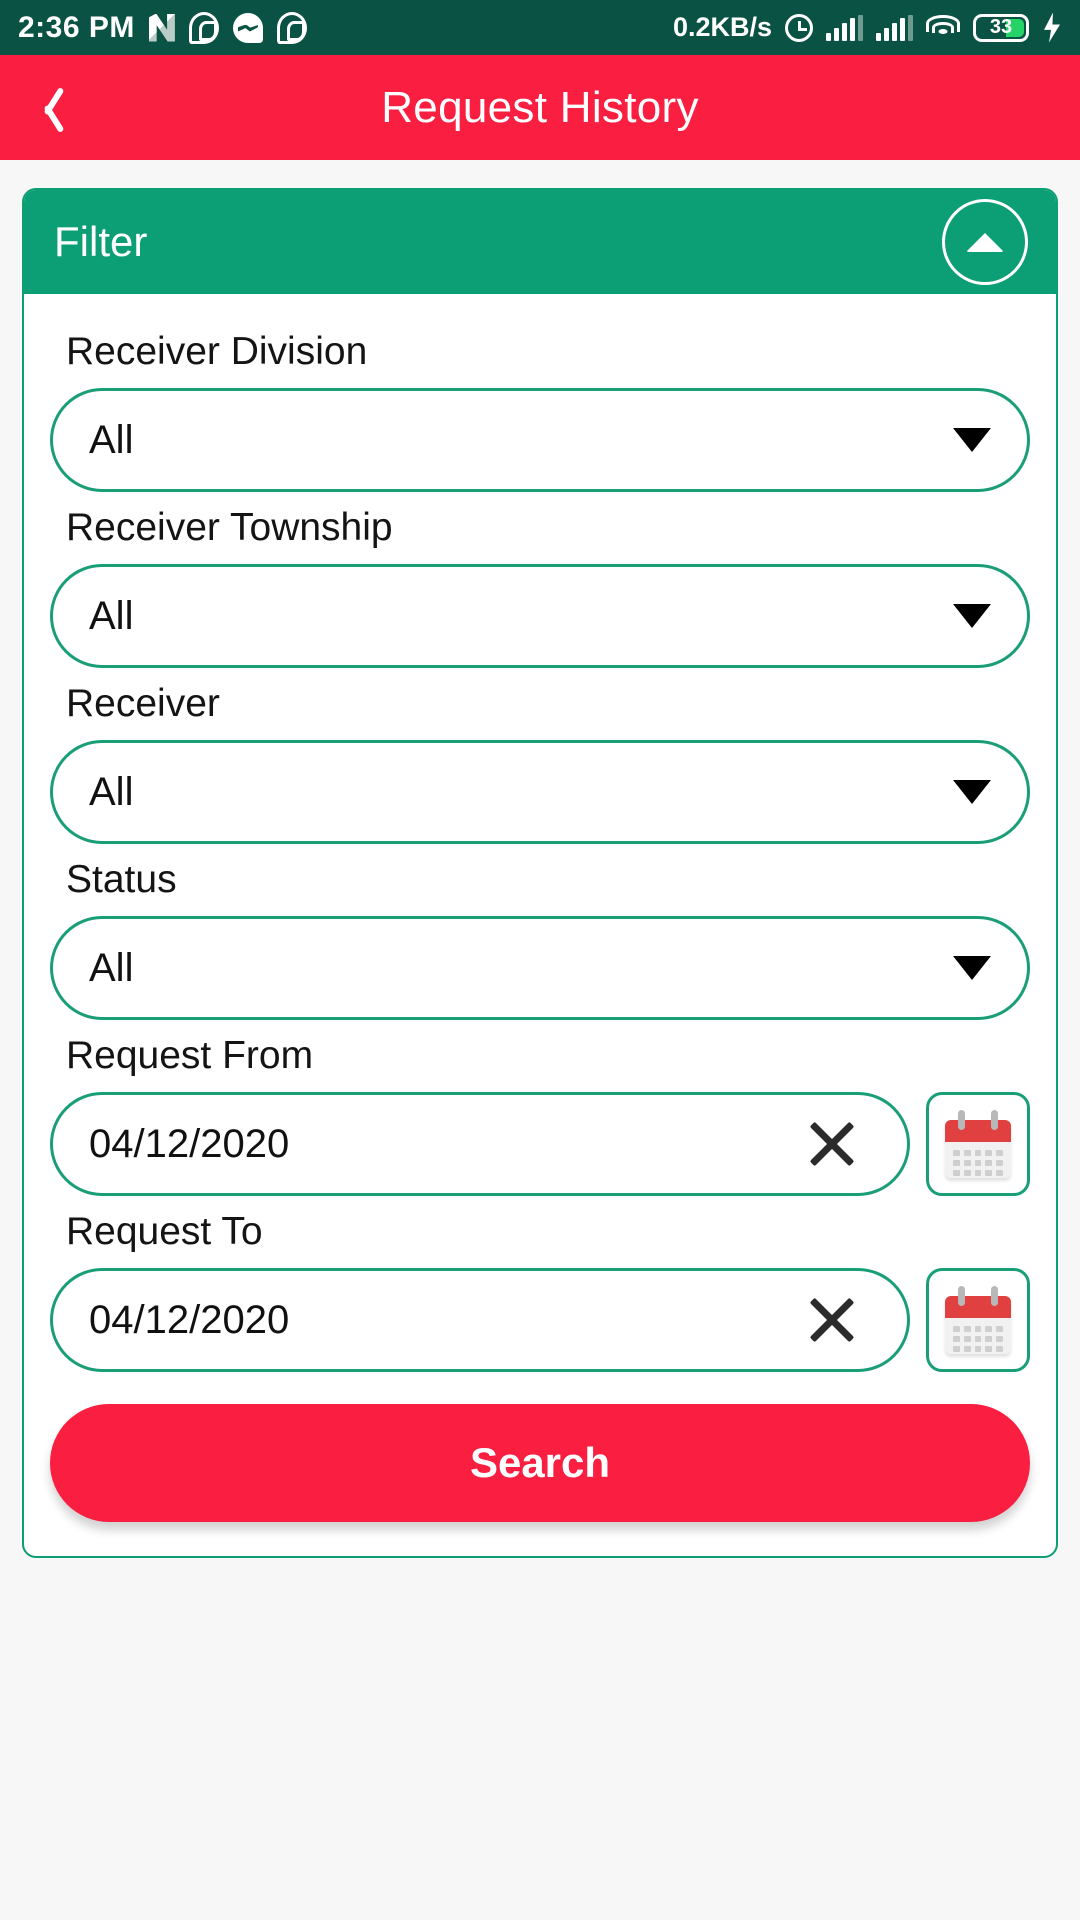  What do you see at coordinates (247, 27) in the screenshot?
I see `messenger-icon` at bounding box center [247, 27].